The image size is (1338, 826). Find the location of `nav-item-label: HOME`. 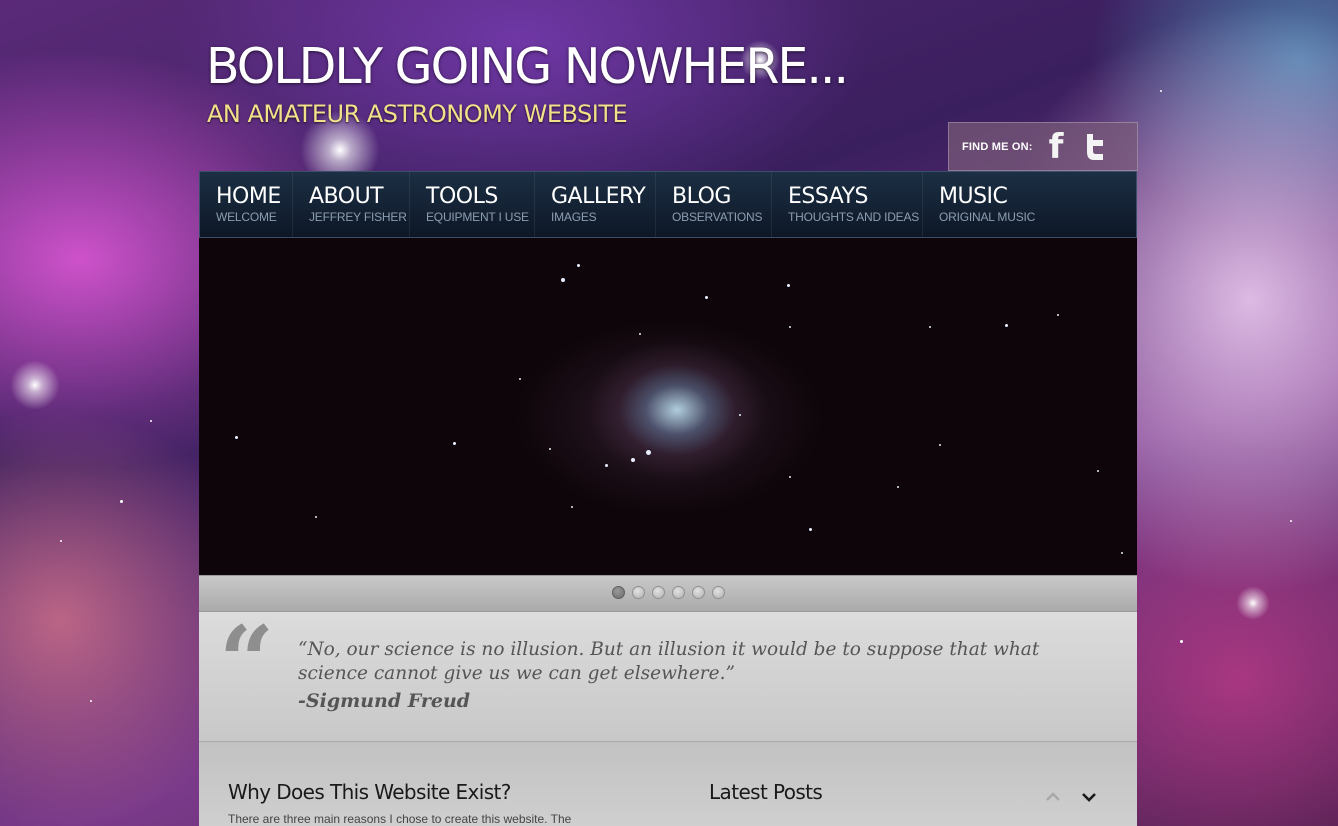

nav-item-label: HOME is located at coordinates (248, 196).